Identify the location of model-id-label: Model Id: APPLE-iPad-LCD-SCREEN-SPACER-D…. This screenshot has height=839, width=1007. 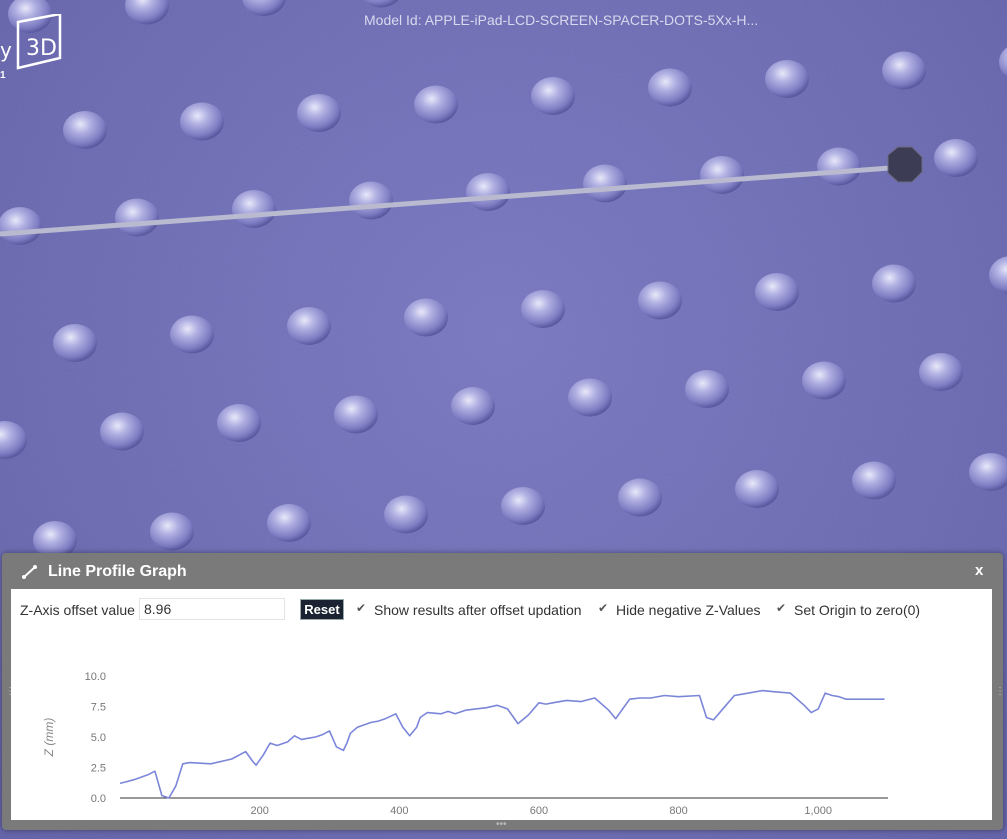
(561, 20).